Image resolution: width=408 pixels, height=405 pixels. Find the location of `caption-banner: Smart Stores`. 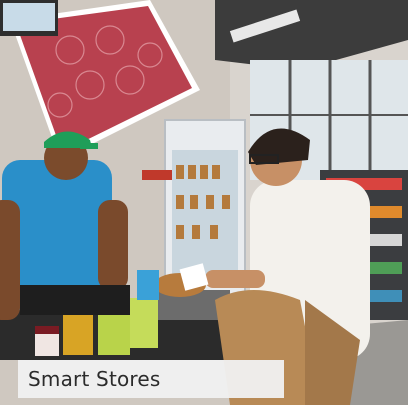

caption-banner: Smart Stores is located at coordinates (151, 379).